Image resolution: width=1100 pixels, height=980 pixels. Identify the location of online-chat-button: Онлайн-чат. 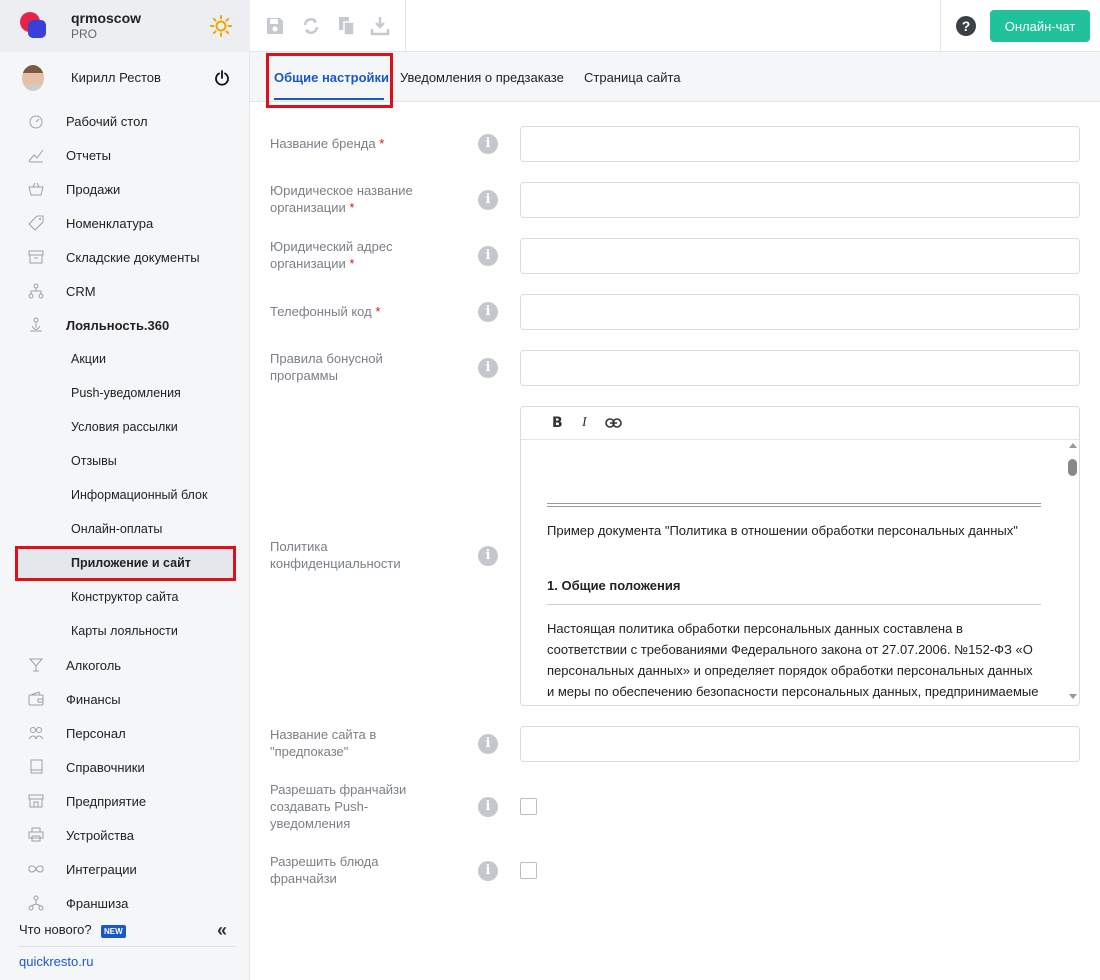
(1040, 26).